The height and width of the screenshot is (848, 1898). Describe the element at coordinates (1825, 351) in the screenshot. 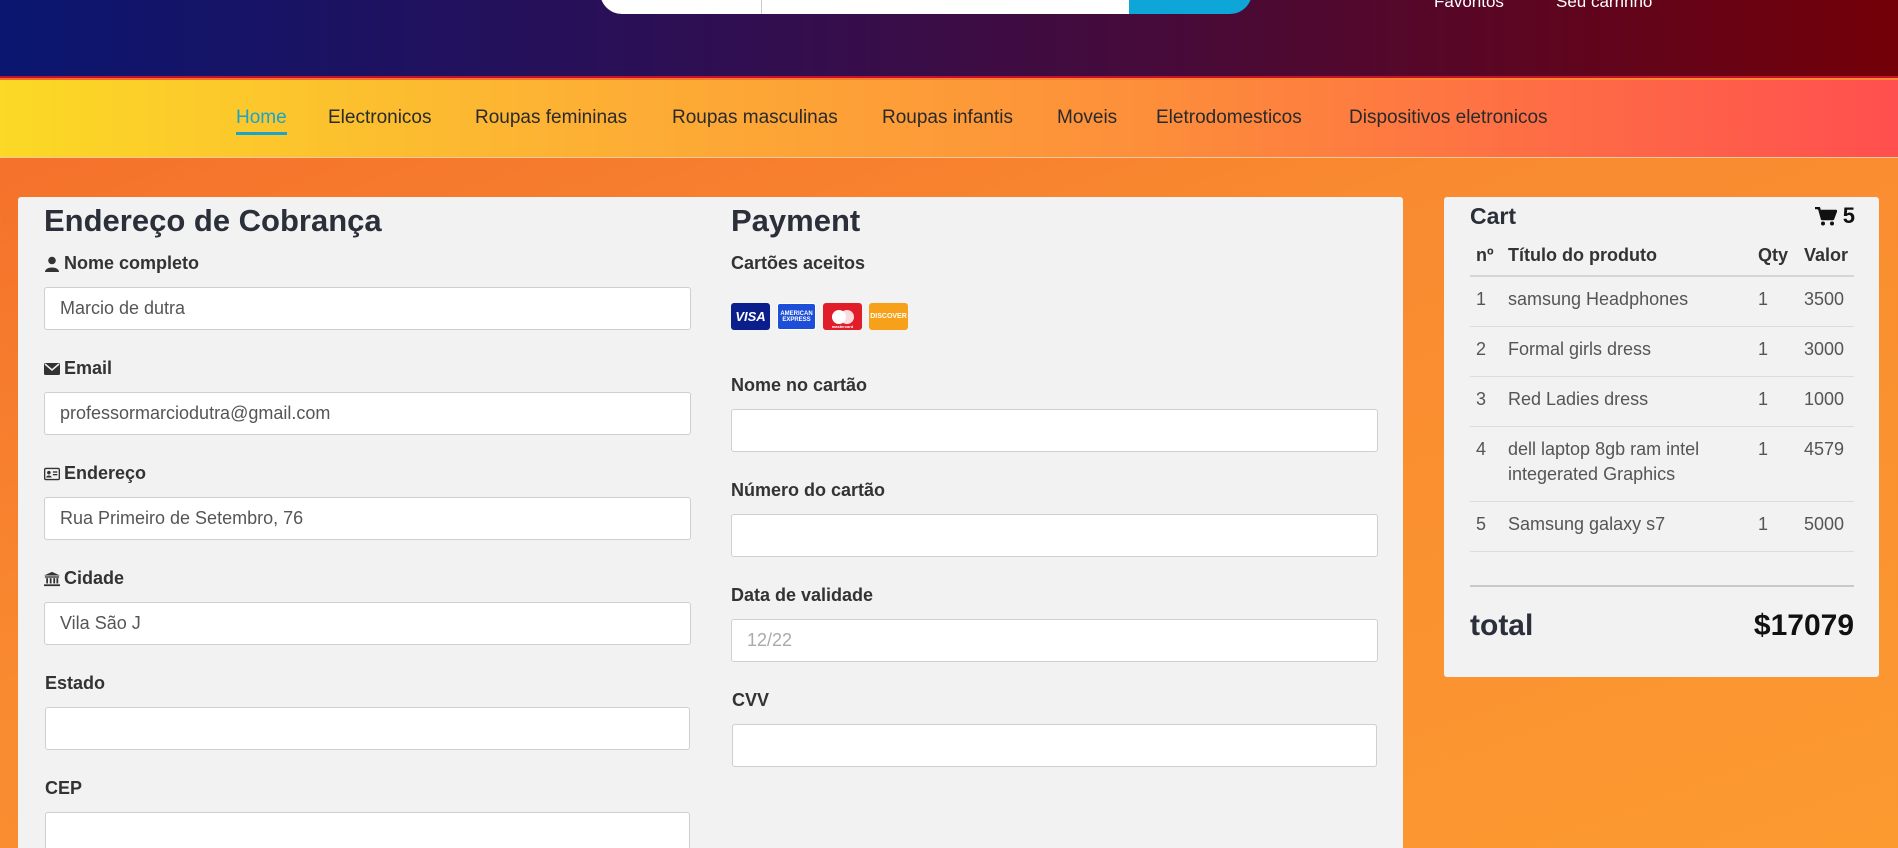

I see `row-value: 3000` at that location.